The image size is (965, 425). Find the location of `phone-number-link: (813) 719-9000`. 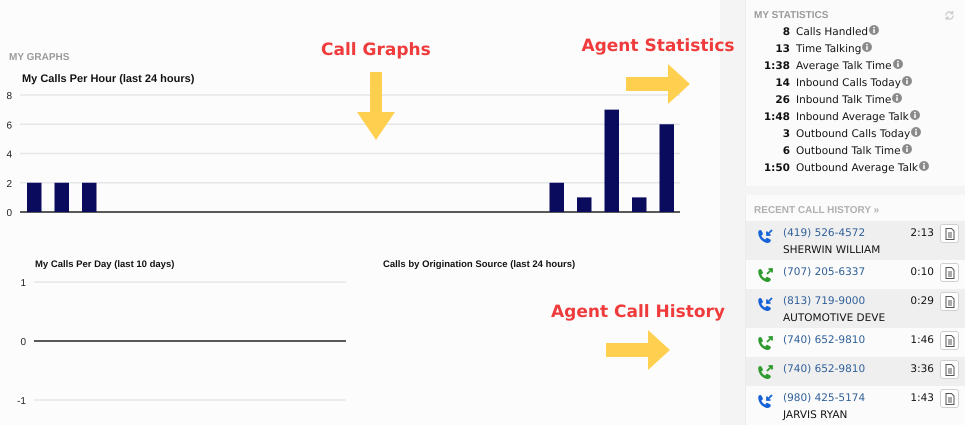

phone-number-link: (813) 719-9000 is located at coordinates (846, 301).